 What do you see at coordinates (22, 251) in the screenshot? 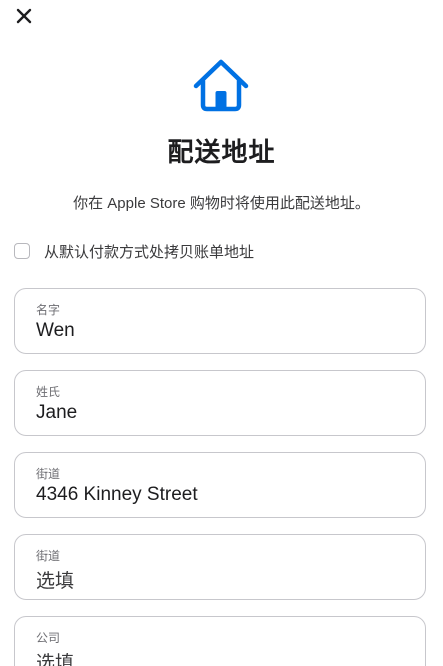
I see `copy-billing-checkbox` at bounding box center [22, 251].